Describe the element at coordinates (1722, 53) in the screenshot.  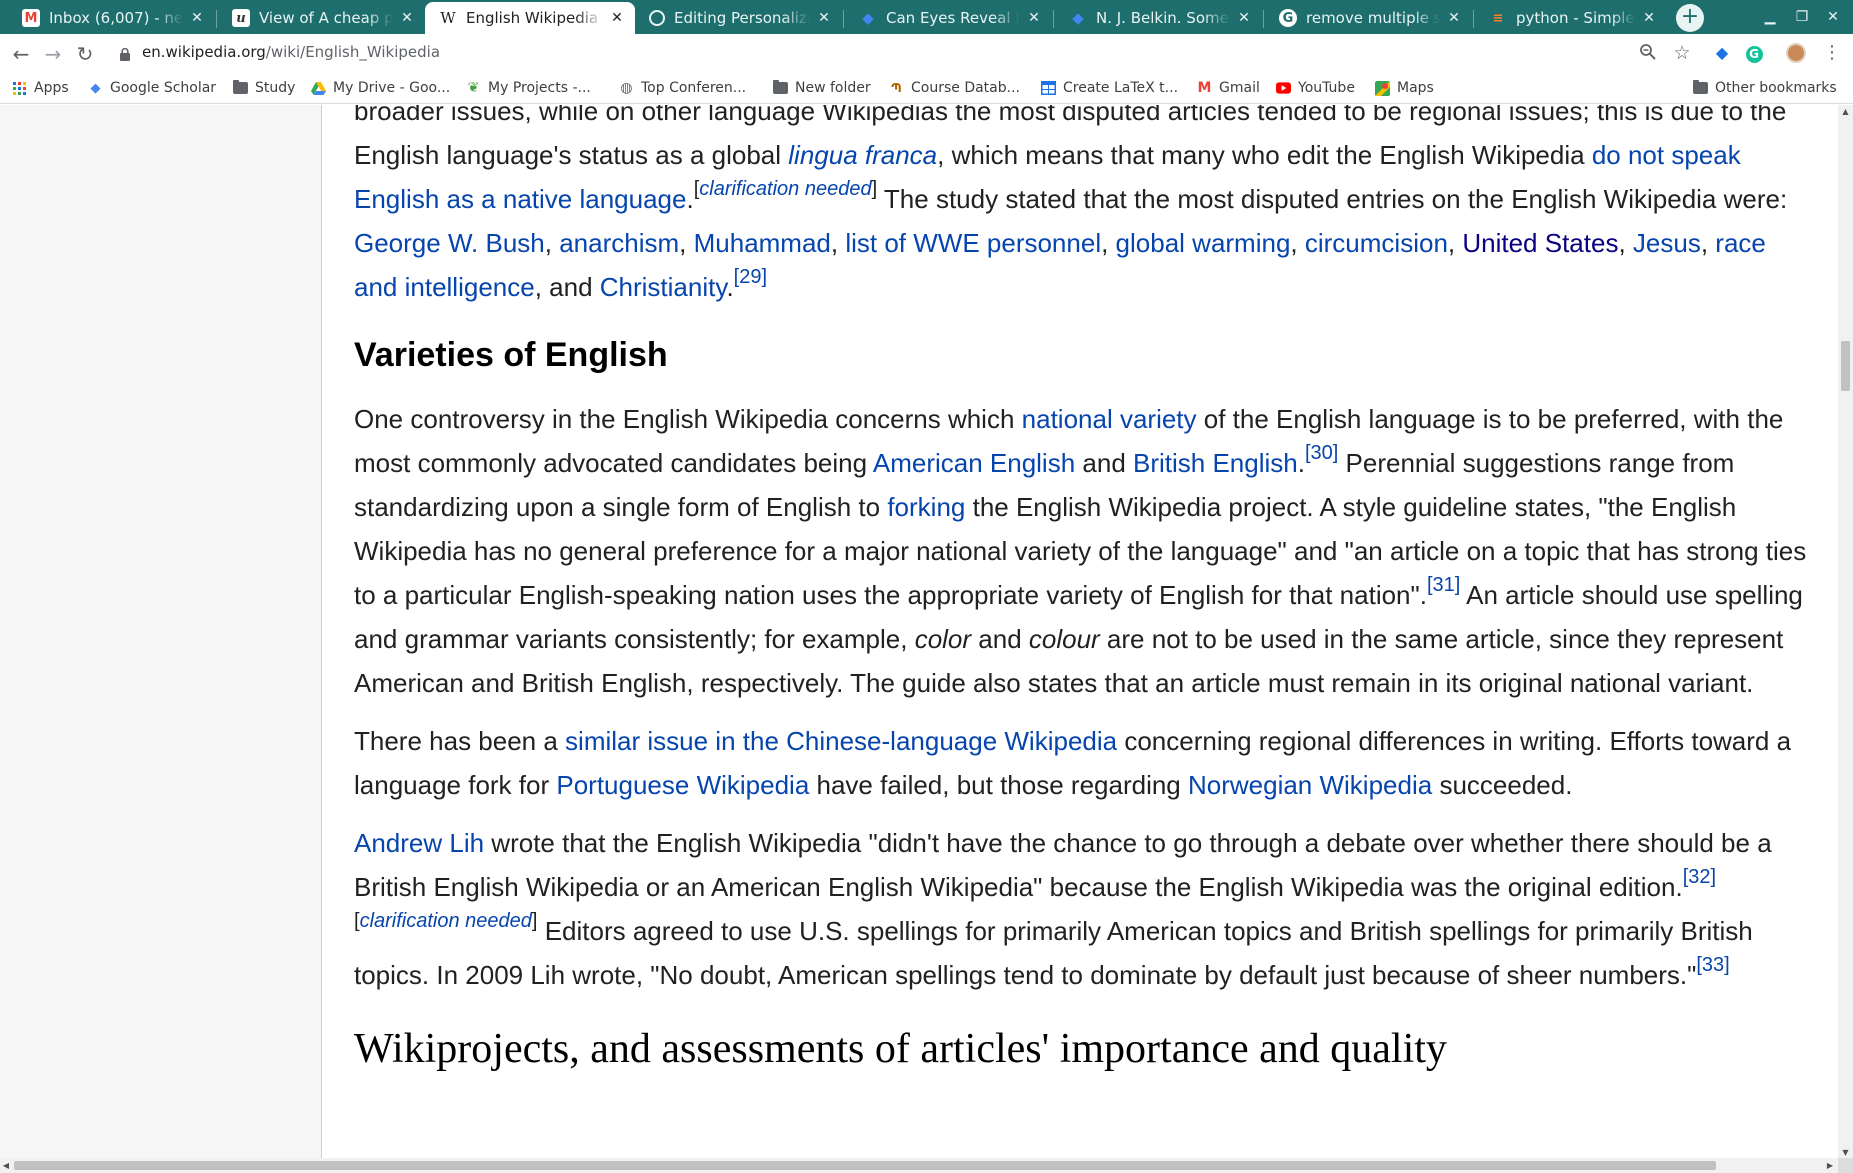
I see `scholar-extension-icon: ◆` at that location.